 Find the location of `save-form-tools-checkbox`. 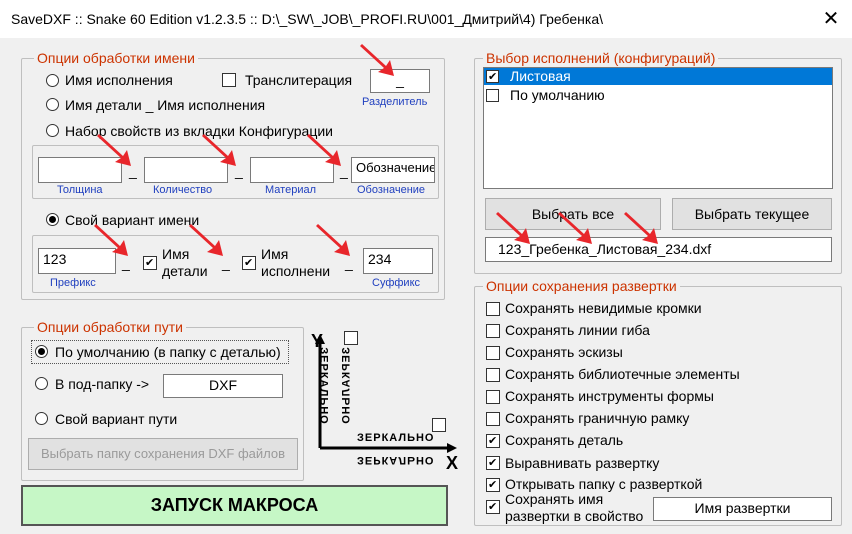

save-form-tools-checkbox is located at coordinates (493, 397).